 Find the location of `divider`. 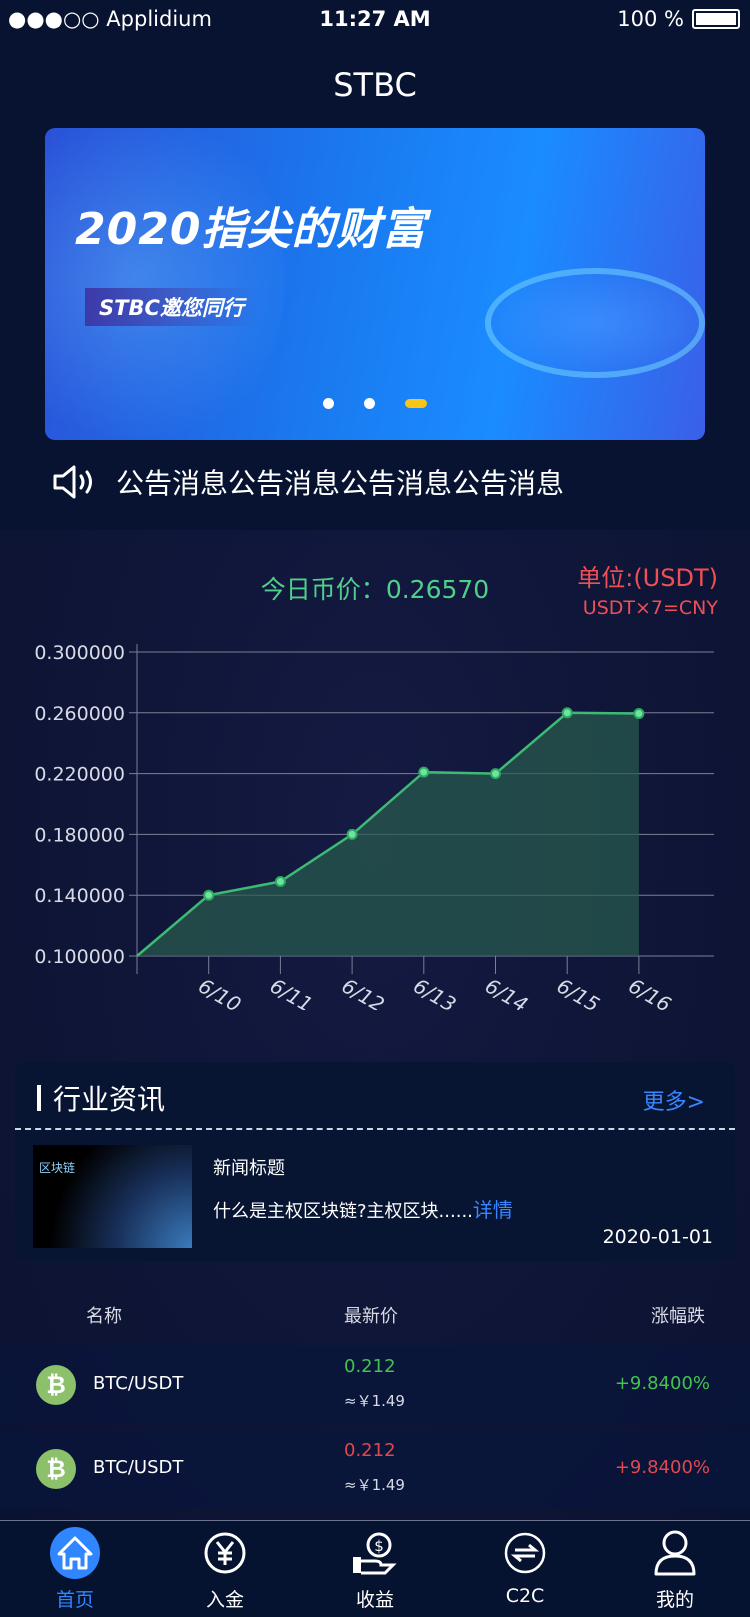

divider is located at coordinates (375, 1129).